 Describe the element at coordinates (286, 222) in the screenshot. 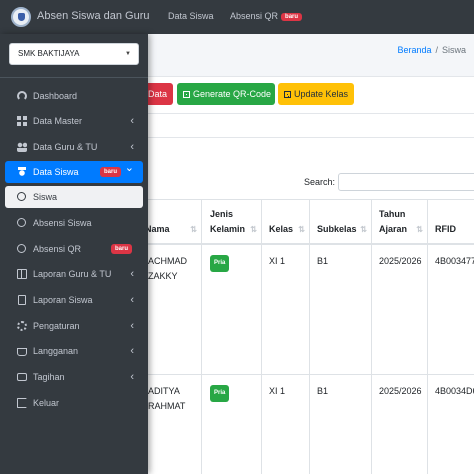

I see `column-header-kelas: Kelas ⇅` at that location.